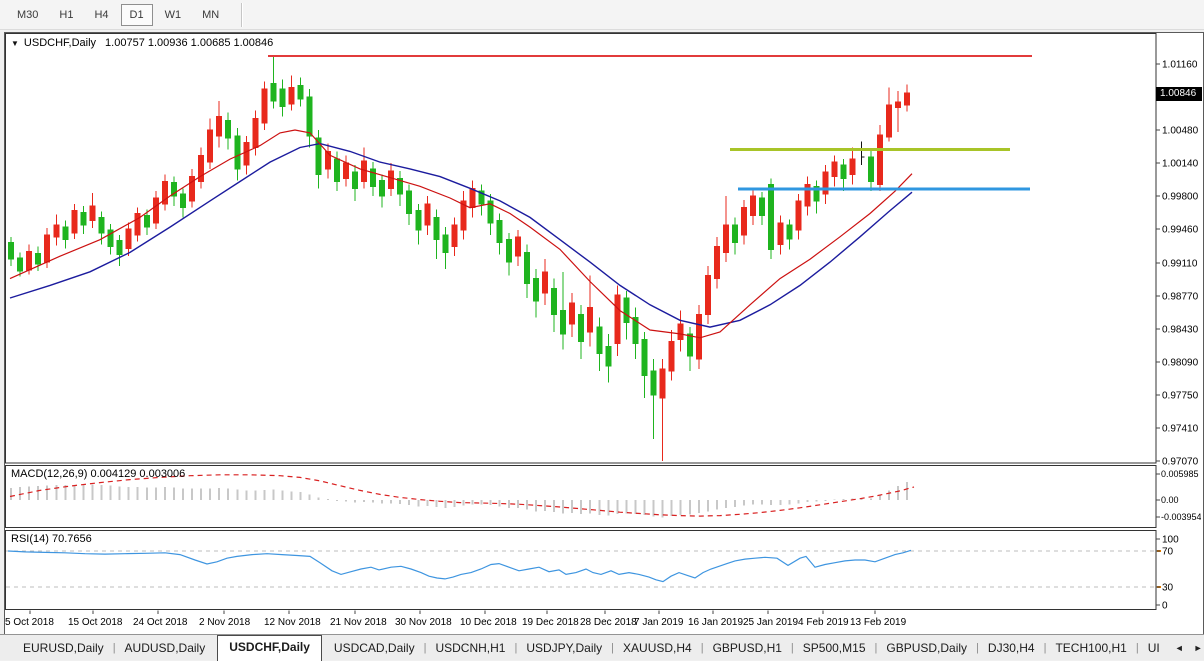 The width and height of the screenshot is (1204, 661). Describe the element at coordinates (27, 15) in the screenshot. I see `timeframe-button-m30: M30` at that location.